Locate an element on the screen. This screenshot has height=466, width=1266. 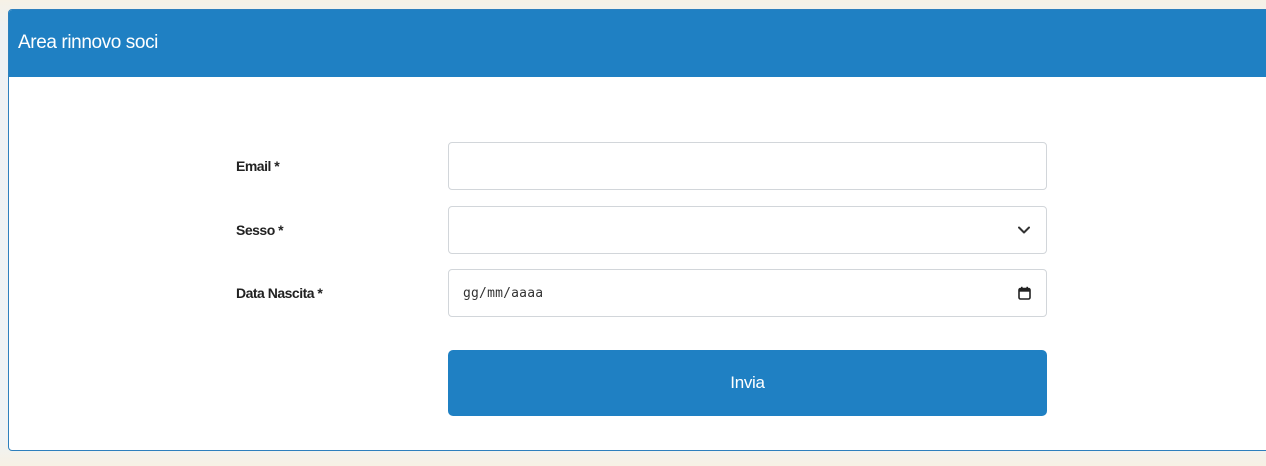
chevron-down-icon is located at coordinates (1024, 230).